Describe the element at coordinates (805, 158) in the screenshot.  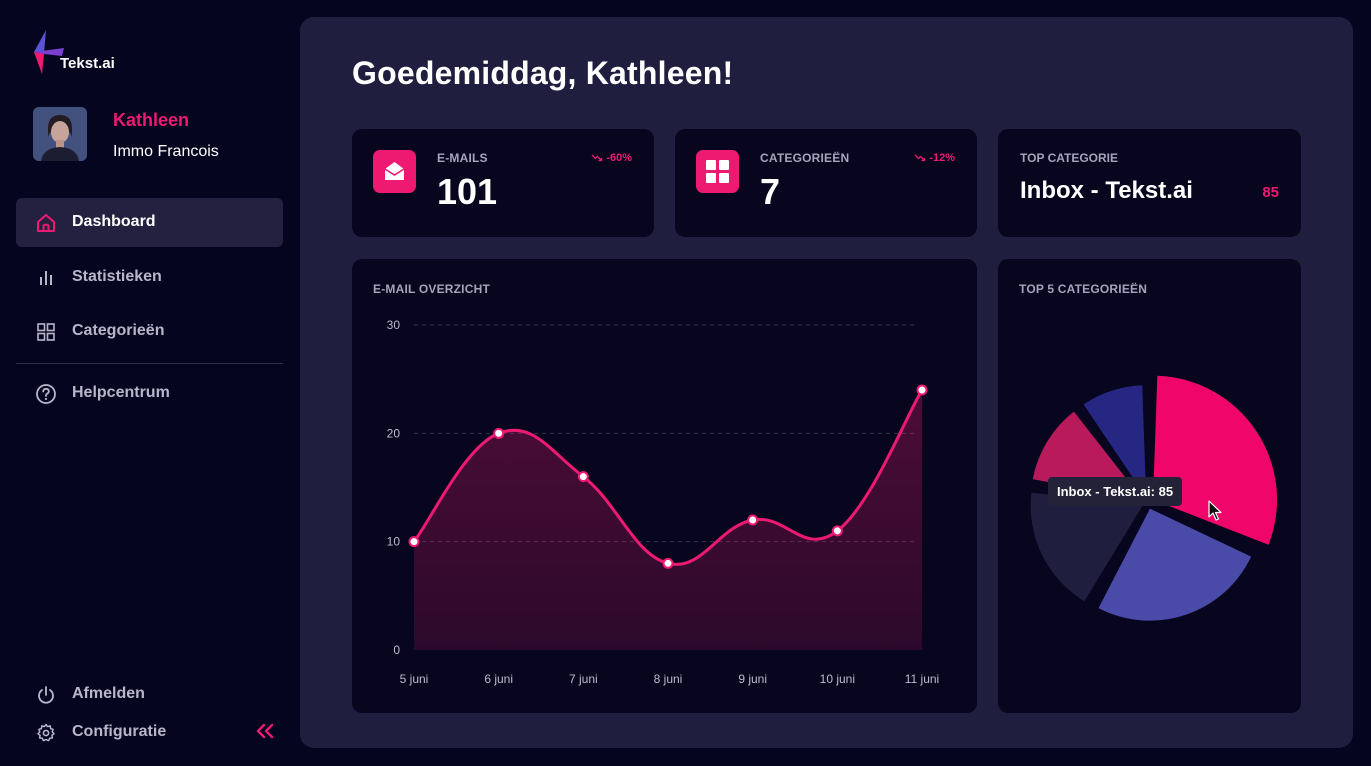
I see `stat-label-categories: CATEGORIEËN` at that location.